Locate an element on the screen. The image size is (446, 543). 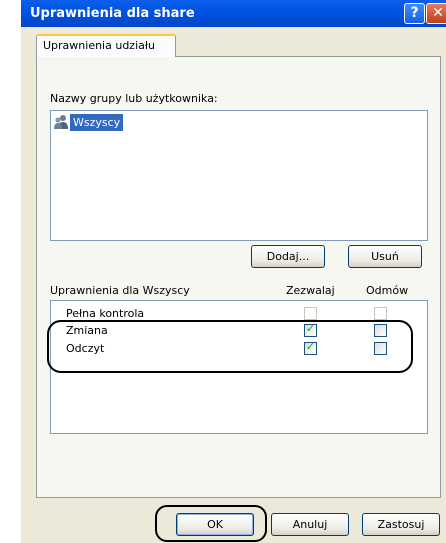
user-group-icon is located at coordinates (61, 122).